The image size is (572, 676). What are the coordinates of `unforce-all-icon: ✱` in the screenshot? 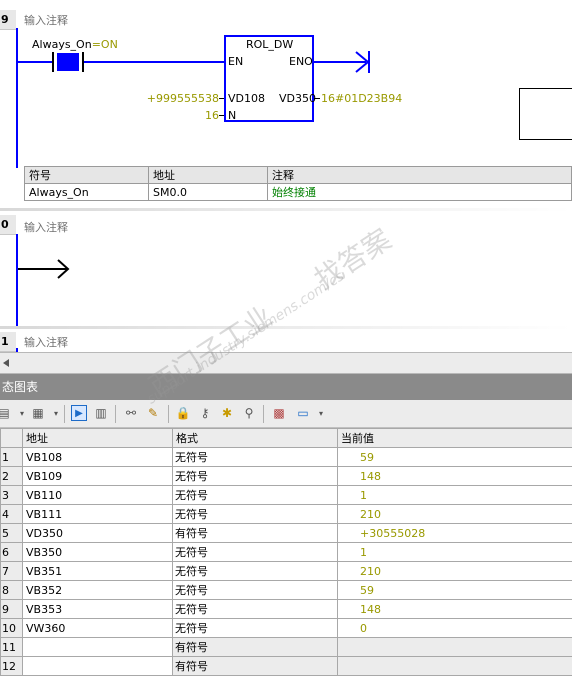 It's located at (227, 413).